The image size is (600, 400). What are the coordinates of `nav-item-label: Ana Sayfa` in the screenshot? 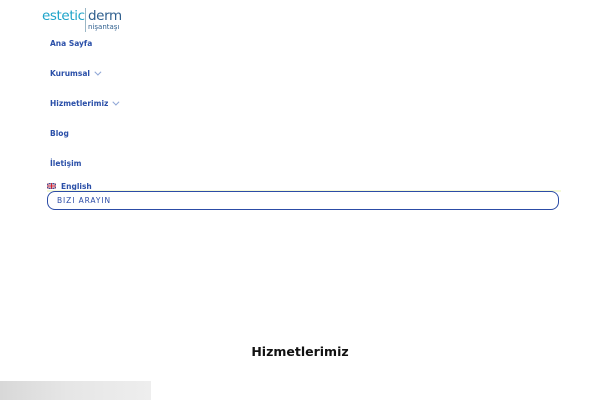 It's located at (71, 43).